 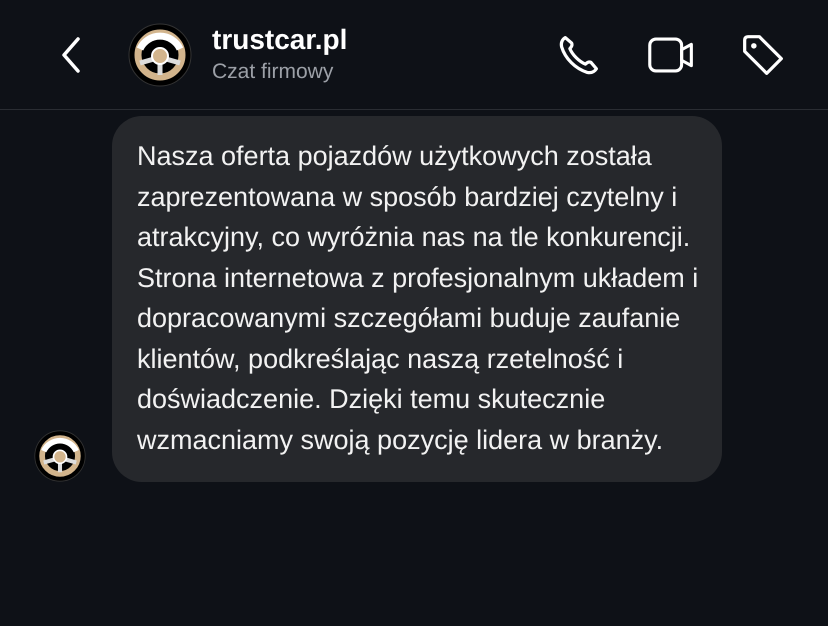 What do you see at coordinates (280, 39) in the screenshot?
I see `chat-title: trustcar.pl` at bounding box center [280, 39].